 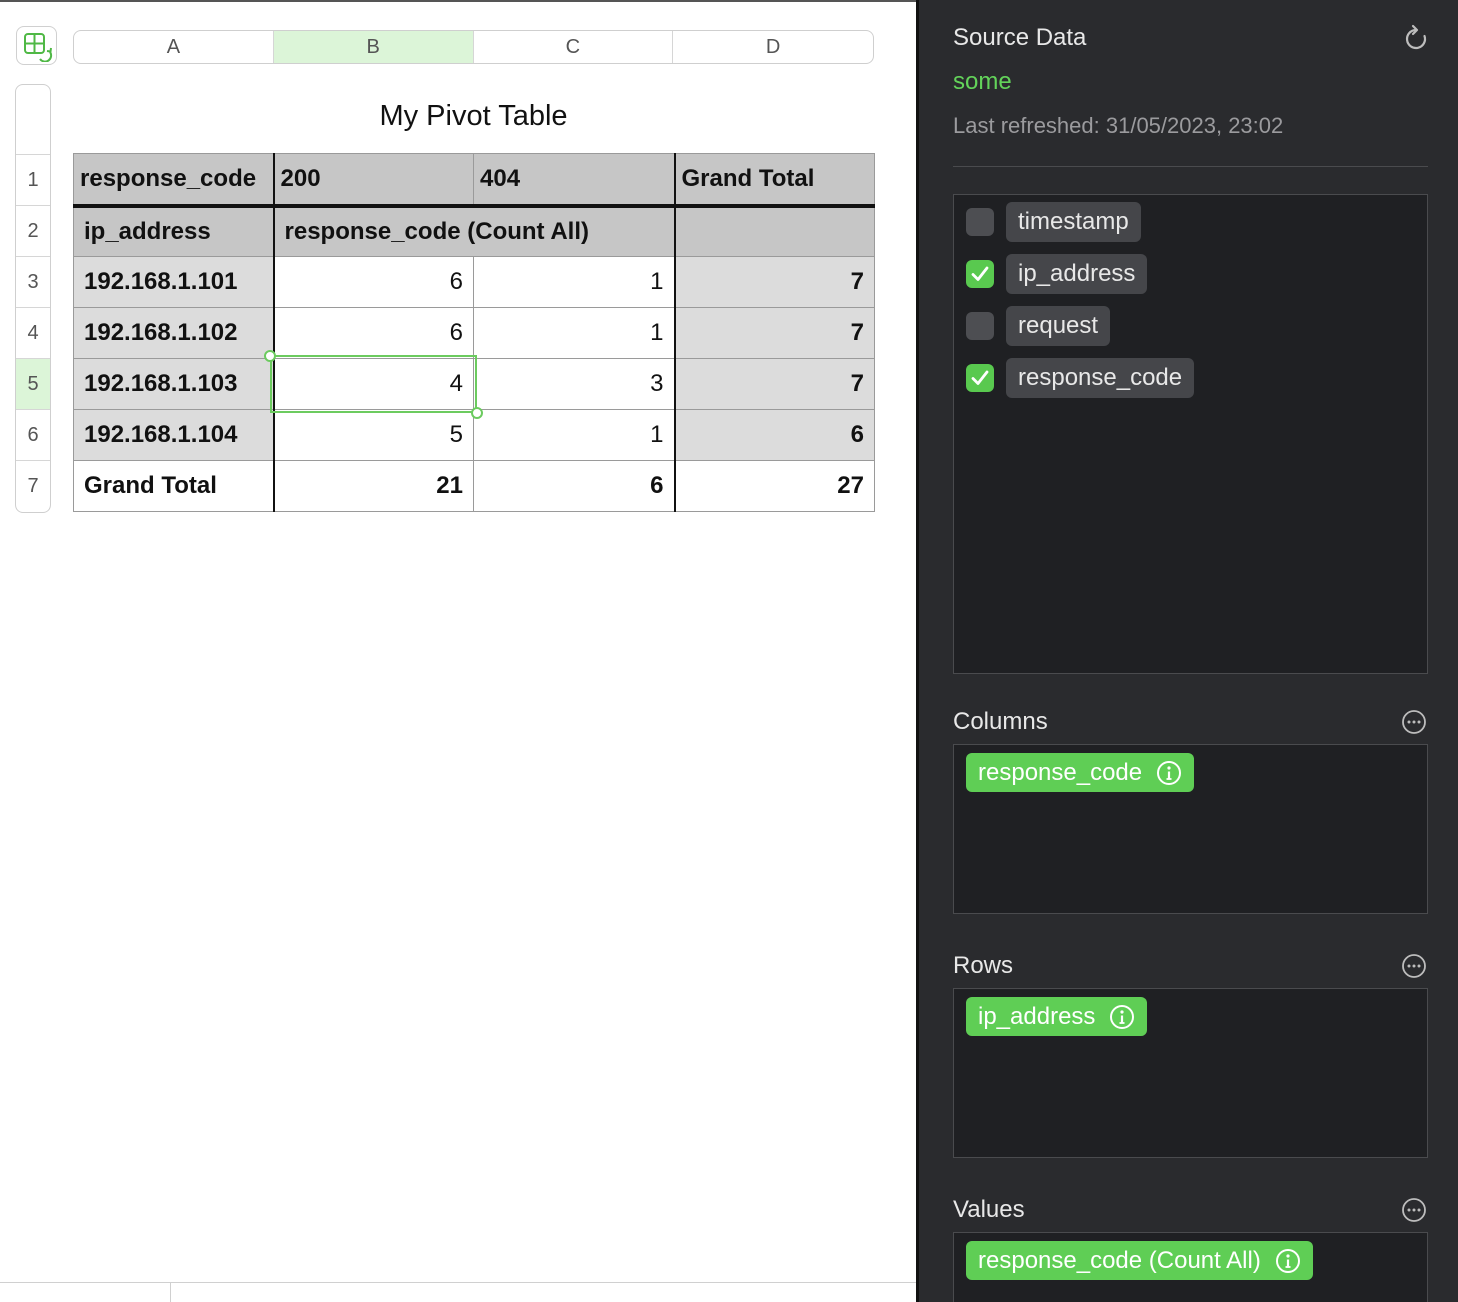 I want to click on refresh-icon, so click(x=1416, y=37).